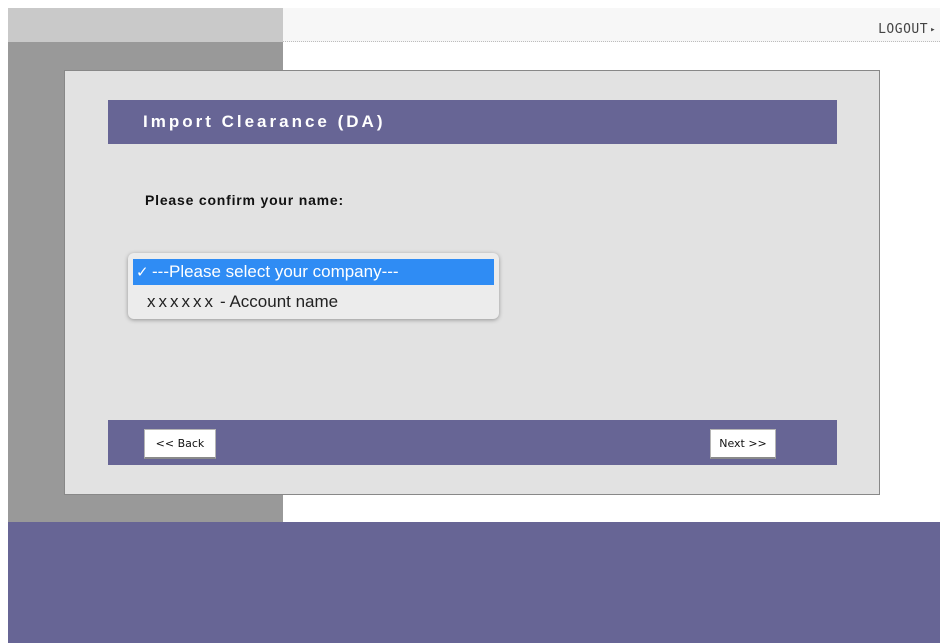 This screenshot has height=643, width=940. Describe the element at coordinates (903, 29) in the screenshot. I see `logout-label: LOGOUT` at that location.